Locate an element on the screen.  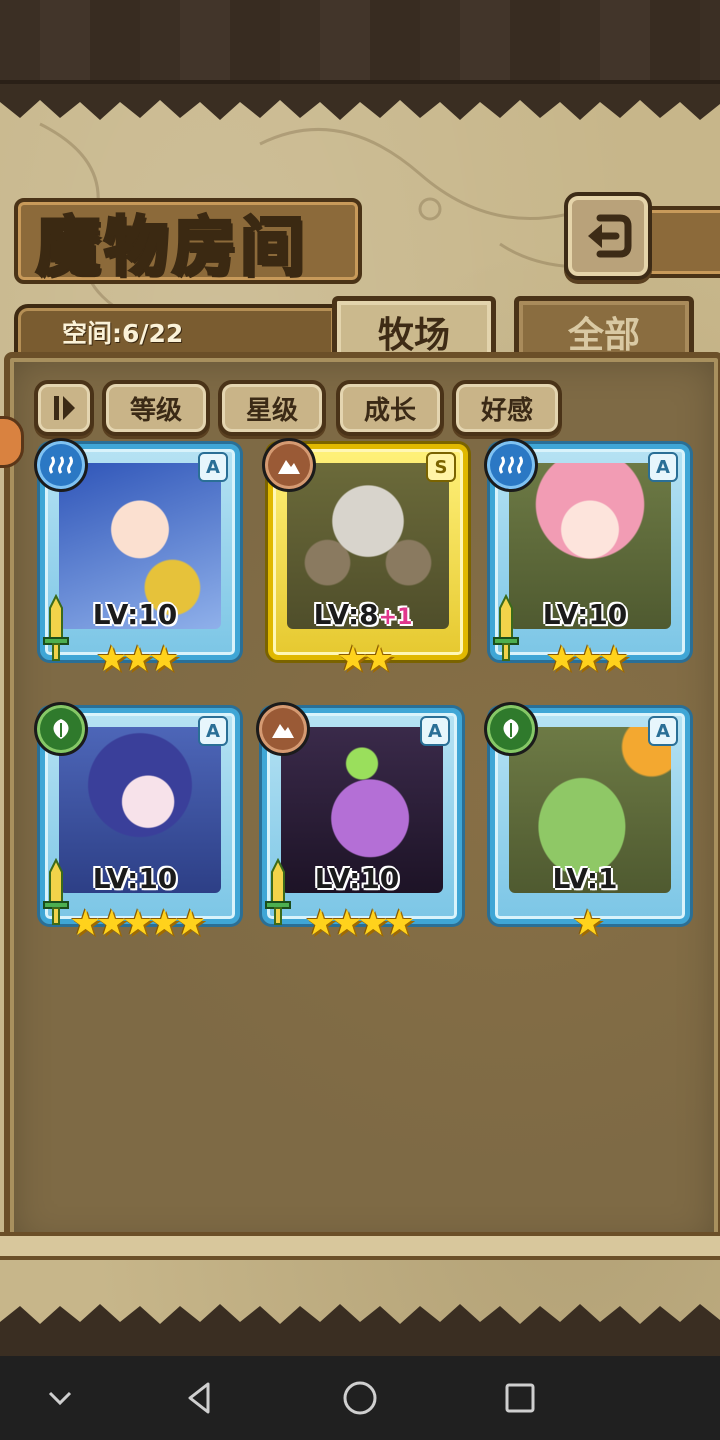
back-button is located at coordinates (608, 236).